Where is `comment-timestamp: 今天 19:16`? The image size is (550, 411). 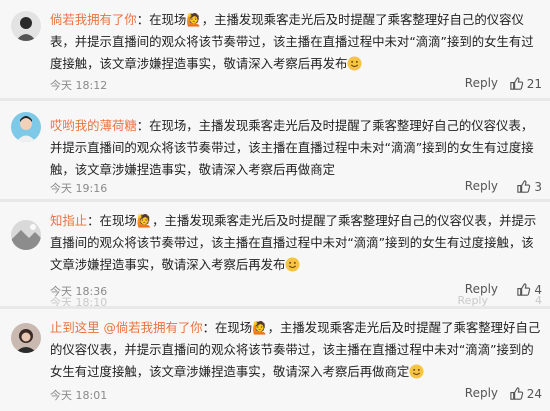 comment-timestamp: 今天 19:16 is located at coordinates (79, 188).